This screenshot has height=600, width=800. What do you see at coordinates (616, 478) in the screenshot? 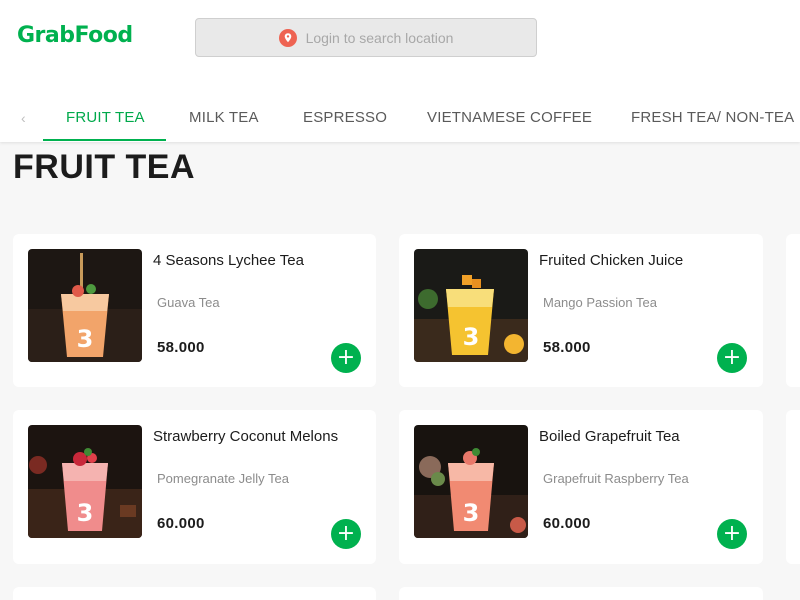
I see `item-description: Grapefruit Raspberry Tea` at bounding box center [616, 478].